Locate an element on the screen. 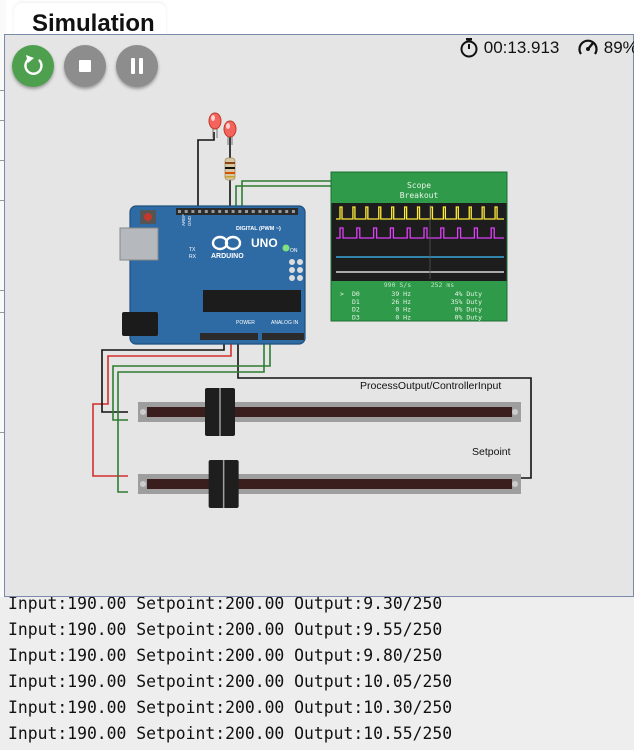 The width and height of the screenshot is (634, 750). gnd-label: GND is located at coordinates (189, 220).